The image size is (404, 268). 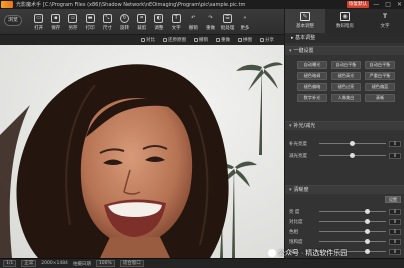 I want to click on tab-text: T 文字, so click(x=384, y=21).